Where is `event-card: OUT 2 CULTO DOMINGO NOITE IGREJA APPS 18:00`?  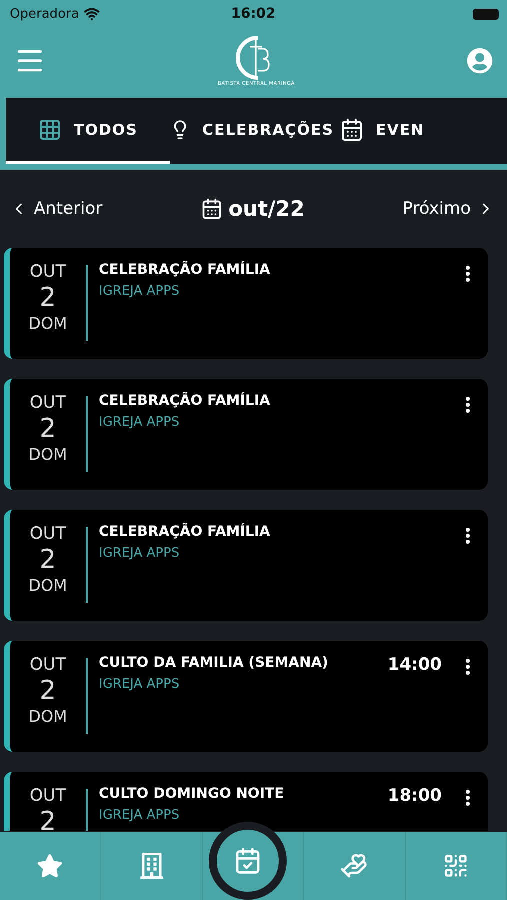 event-card: OUT 2 CULTO DOMINGO NOITE IGREJA APPS 18:00 is located at coordinates (246, 801).